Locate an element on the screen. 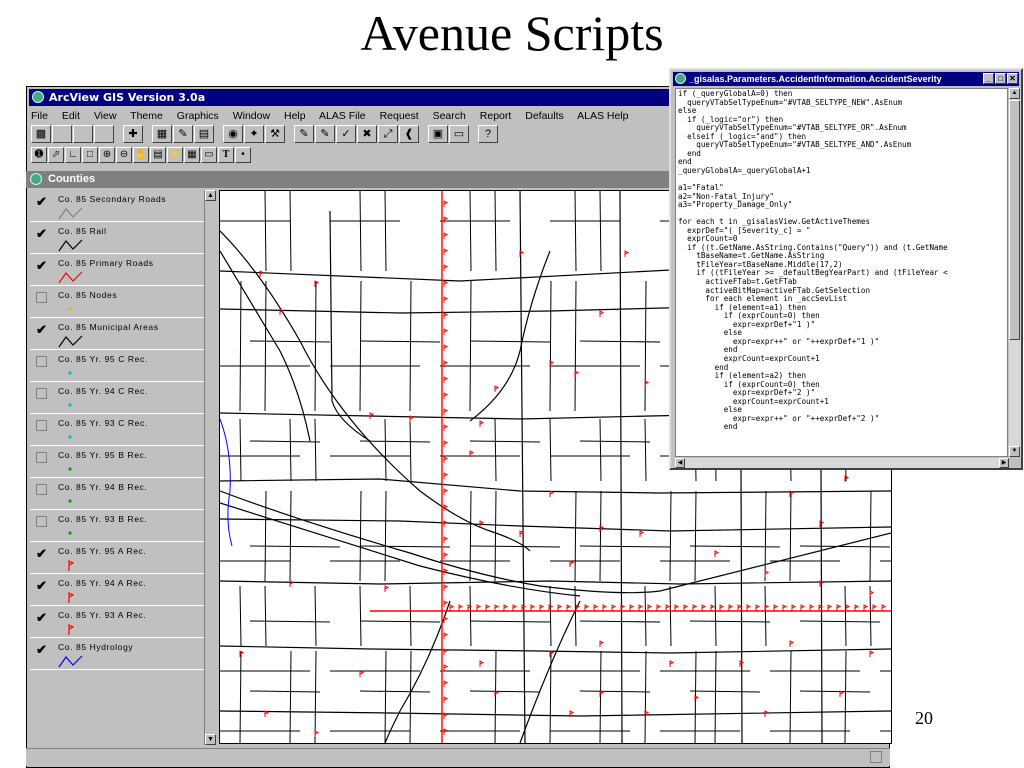  script-vertical-scrollbar: ▲ ▼ is located at coordinates (1015, 272).